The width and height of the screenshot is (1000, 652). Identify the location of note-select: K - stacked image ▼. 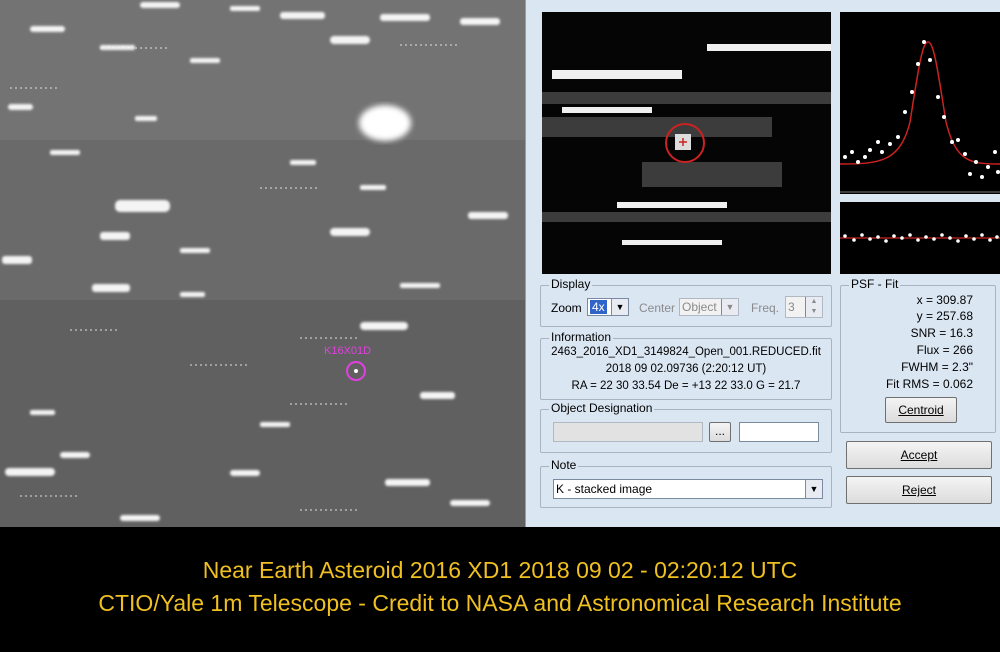
(688, 489).